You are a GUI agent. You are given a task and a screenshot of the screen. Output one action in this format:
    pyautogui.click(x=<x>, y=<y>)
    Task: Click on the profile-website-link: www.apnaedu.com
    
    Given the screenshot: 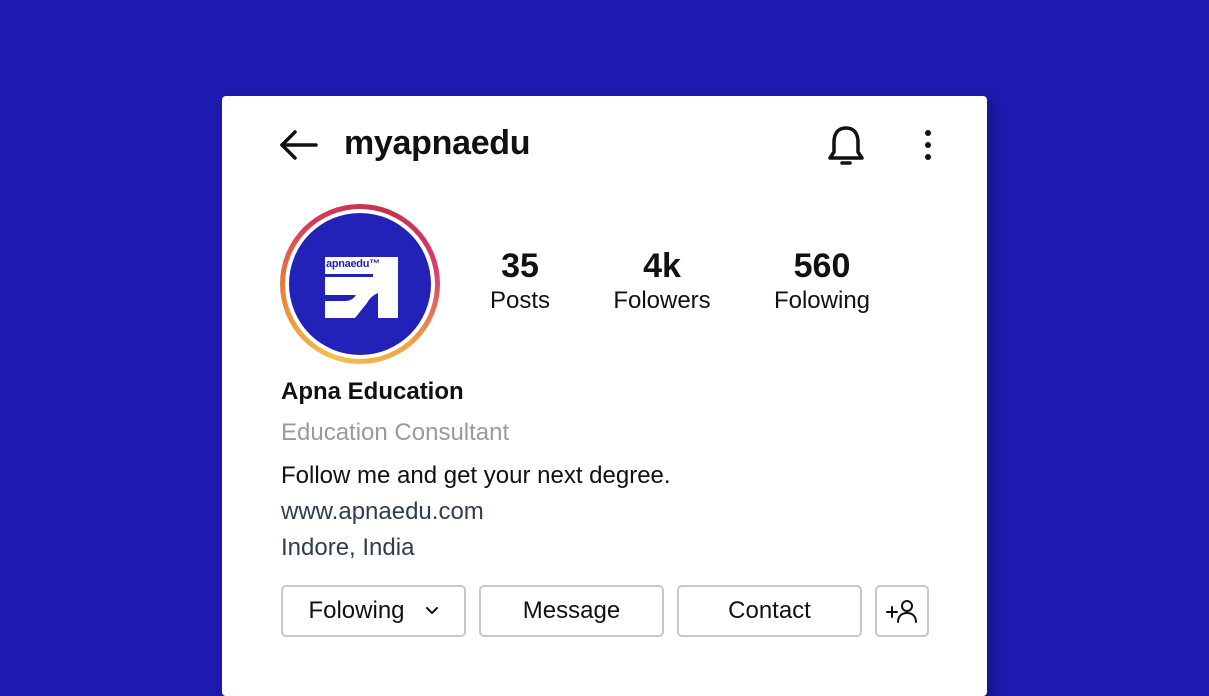 What is the action you would take?
    pyautogui.click(x=382, y=512)
    